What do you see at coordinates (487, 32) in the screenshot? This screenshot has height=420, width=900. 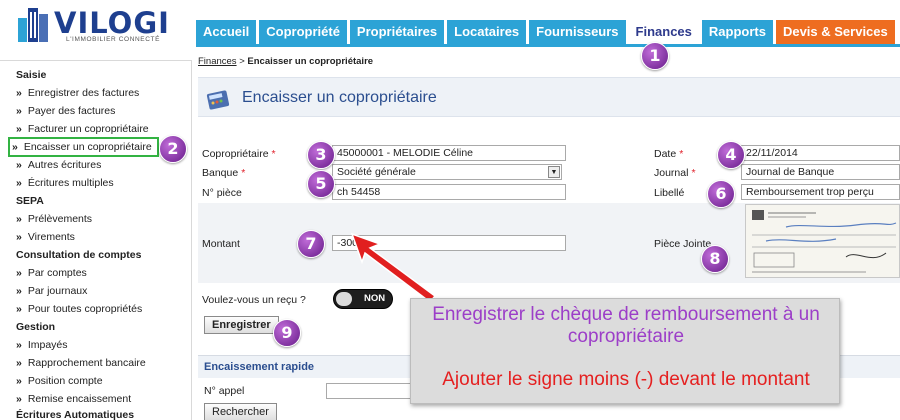 I see `tab-locataires: Locataires` at bounding box center [487, 32].